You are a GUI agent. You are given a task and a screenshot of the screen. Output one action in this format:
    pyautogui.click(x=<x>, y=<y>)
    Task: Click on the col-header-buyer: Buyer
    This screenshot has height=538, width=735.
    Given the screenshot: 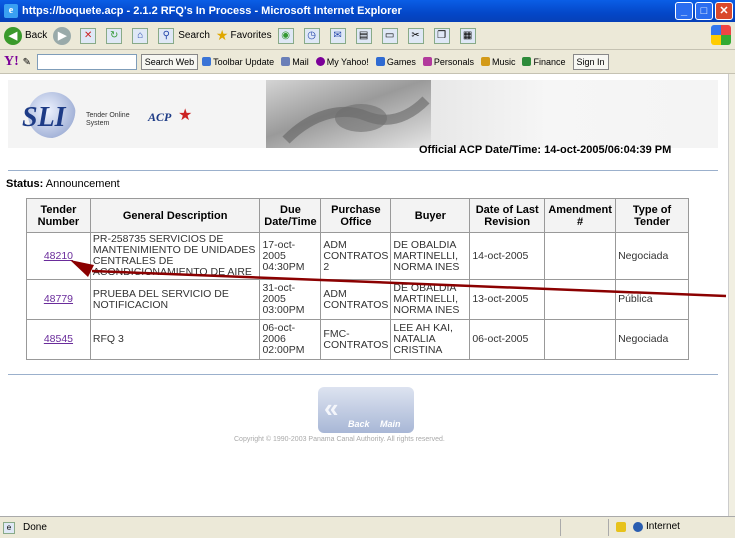 What is the action you would take?
    pyautogui.click(x=430, y=215)
    